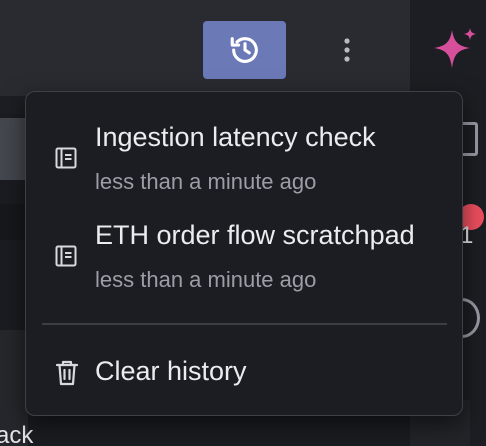 The width and height of the screenshot is (486, 446). What do you see at coordinates (14, 149) in the screenshot?
I see `background-row-selected` at bounding box center [14, 149].